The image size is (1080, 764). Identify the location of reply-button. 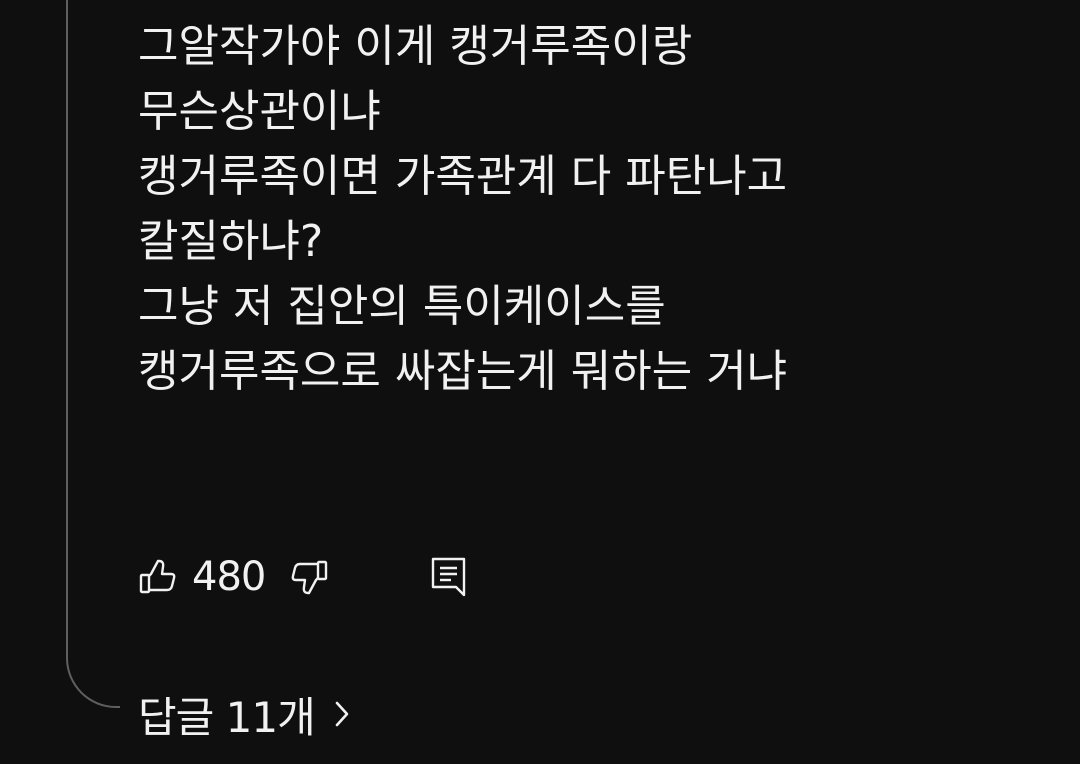
(449, 577).